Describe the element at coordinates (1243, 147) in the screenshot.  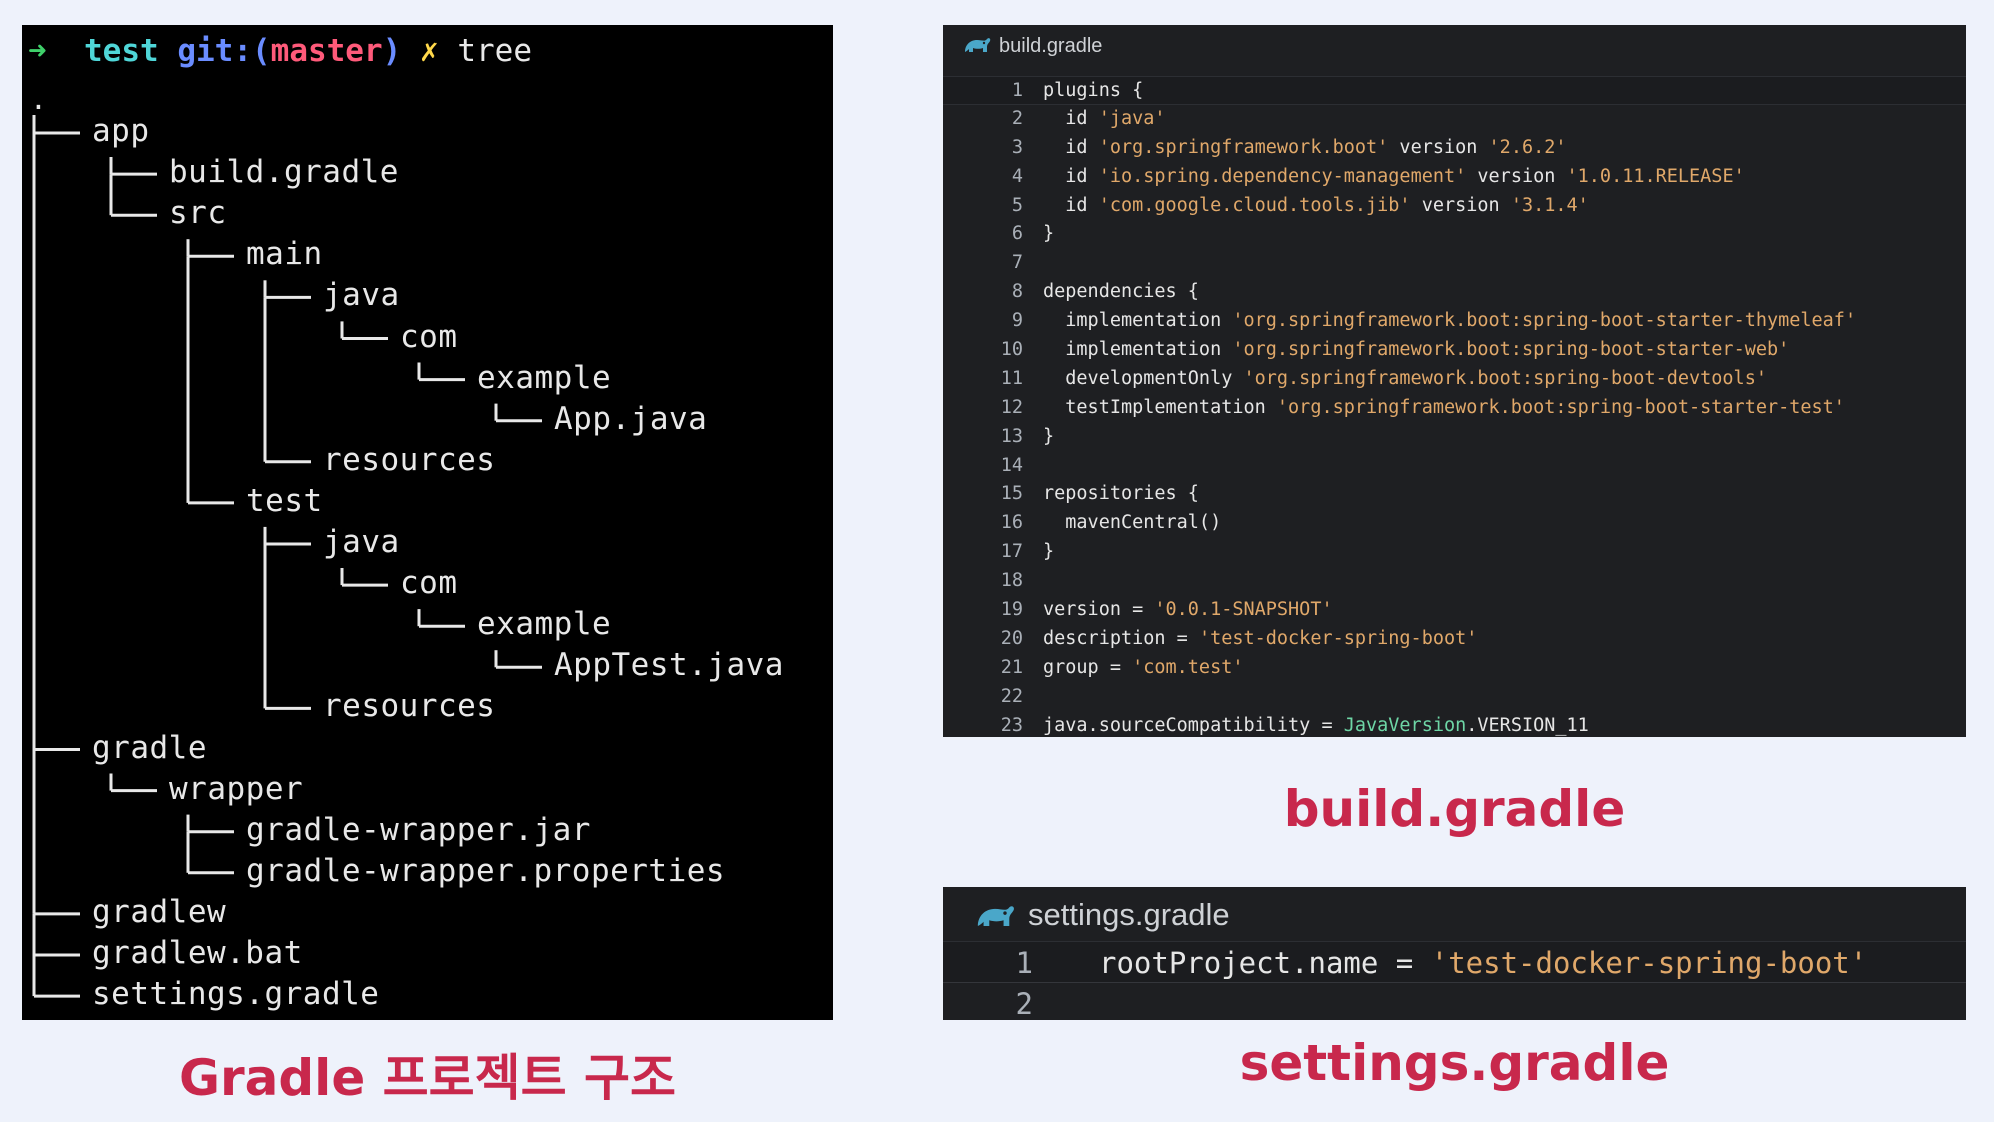
I see `string-literal: 'org.springframework.boot'` at that location.